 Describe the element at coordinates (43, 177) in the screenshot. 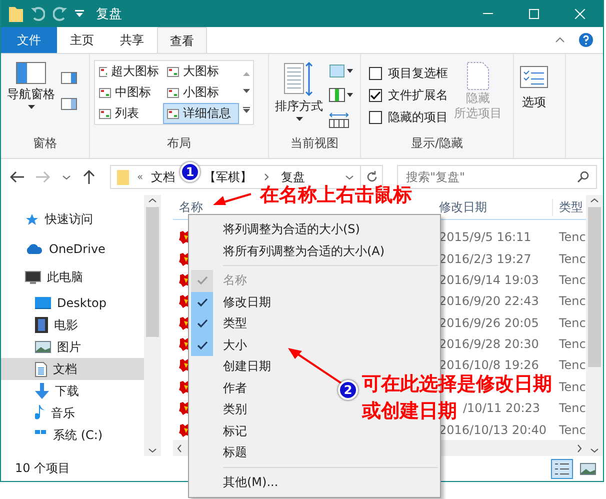

I see `right-arrow-icon` at that location.